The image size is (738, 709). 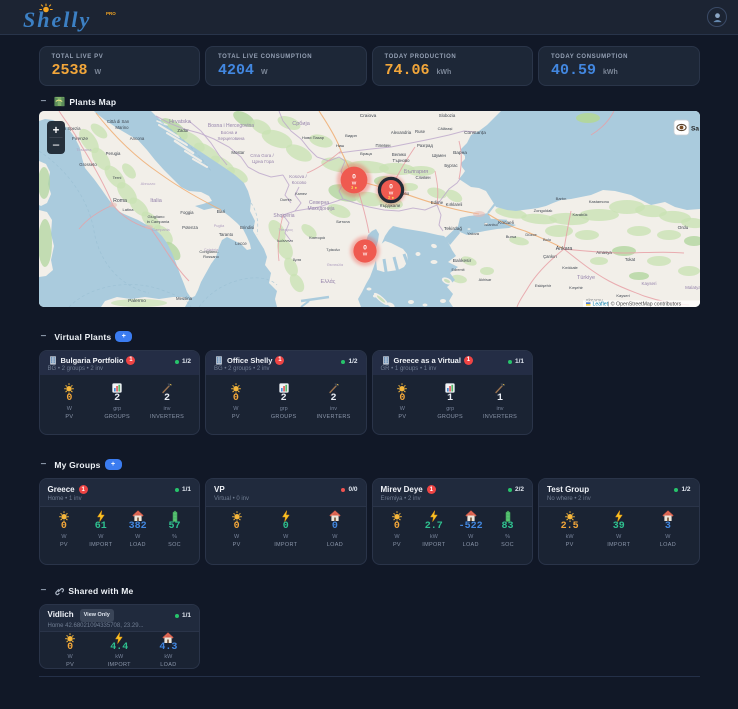 What do you see at coordinates (604, 252) in the screenshot?
I see `svg-text: Amasya` at bounding box center [604, 252].